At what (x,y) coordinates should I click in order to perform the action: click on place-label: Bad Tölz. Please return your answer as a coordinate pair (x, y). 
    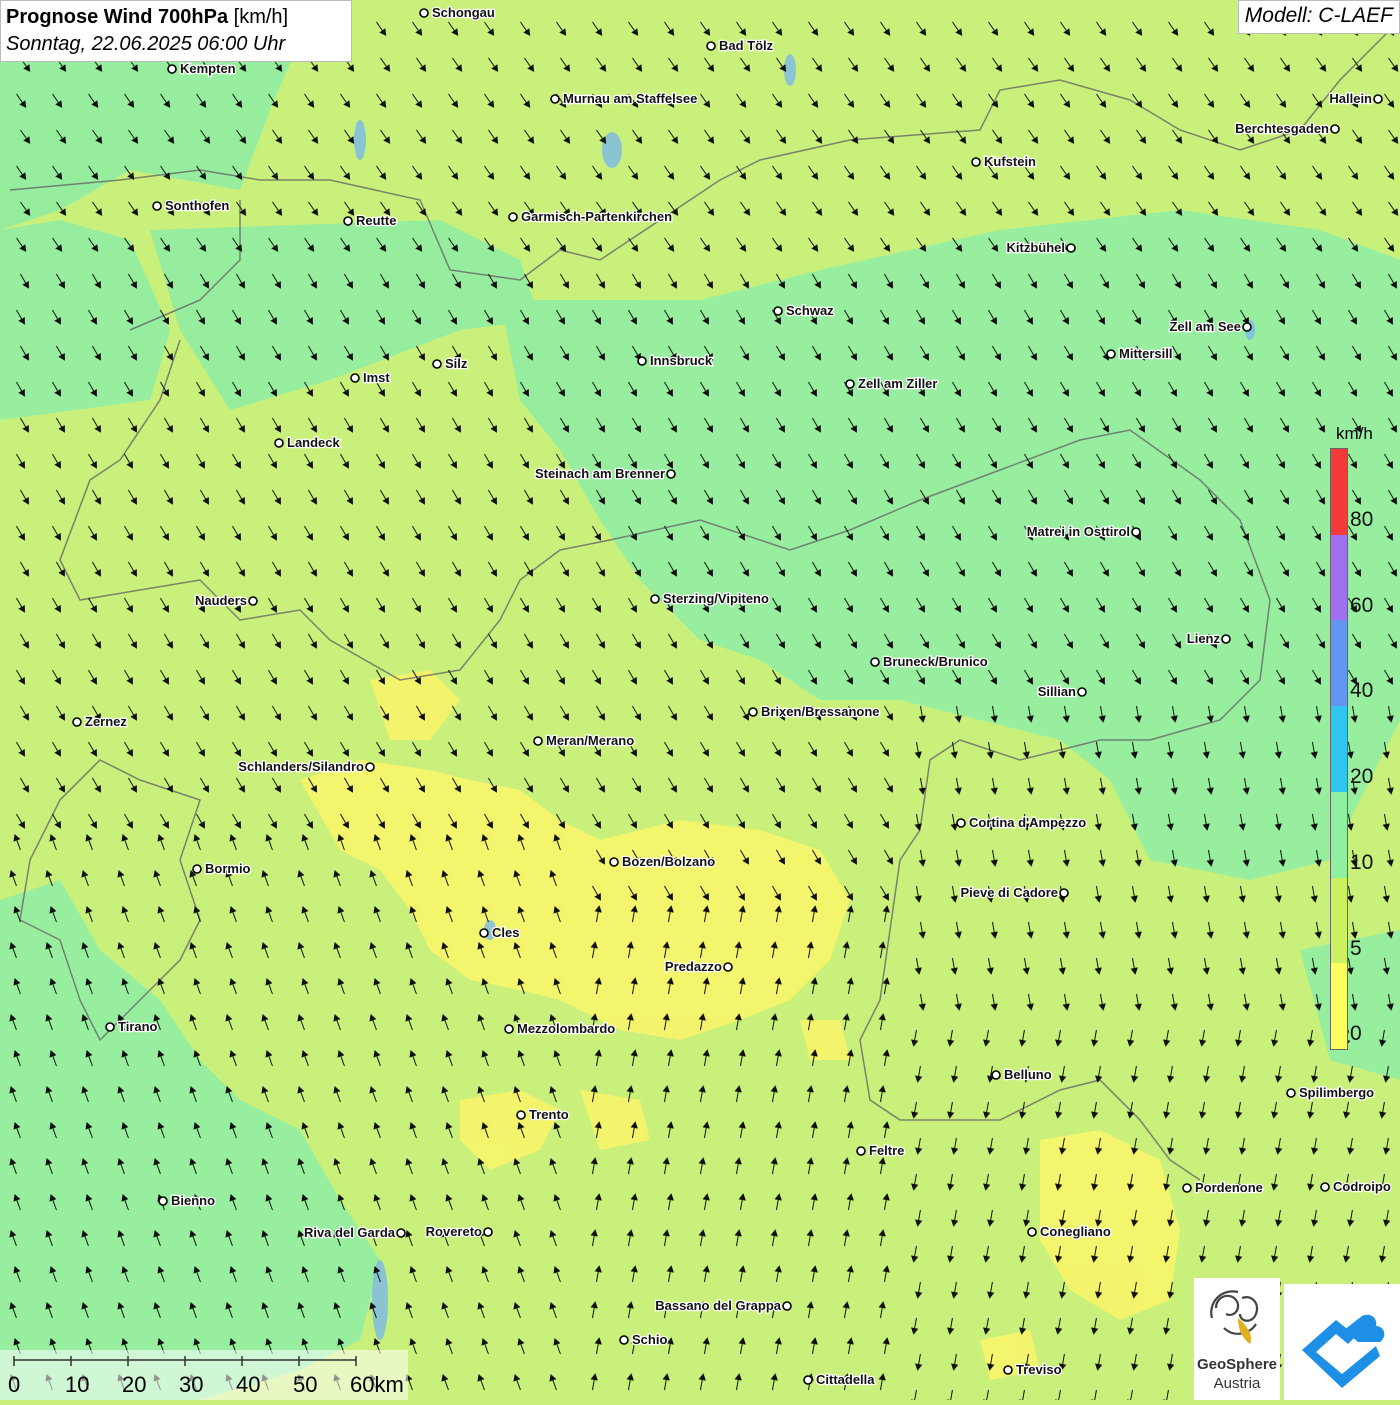
    Looking at the image, I should click on (746, 45).